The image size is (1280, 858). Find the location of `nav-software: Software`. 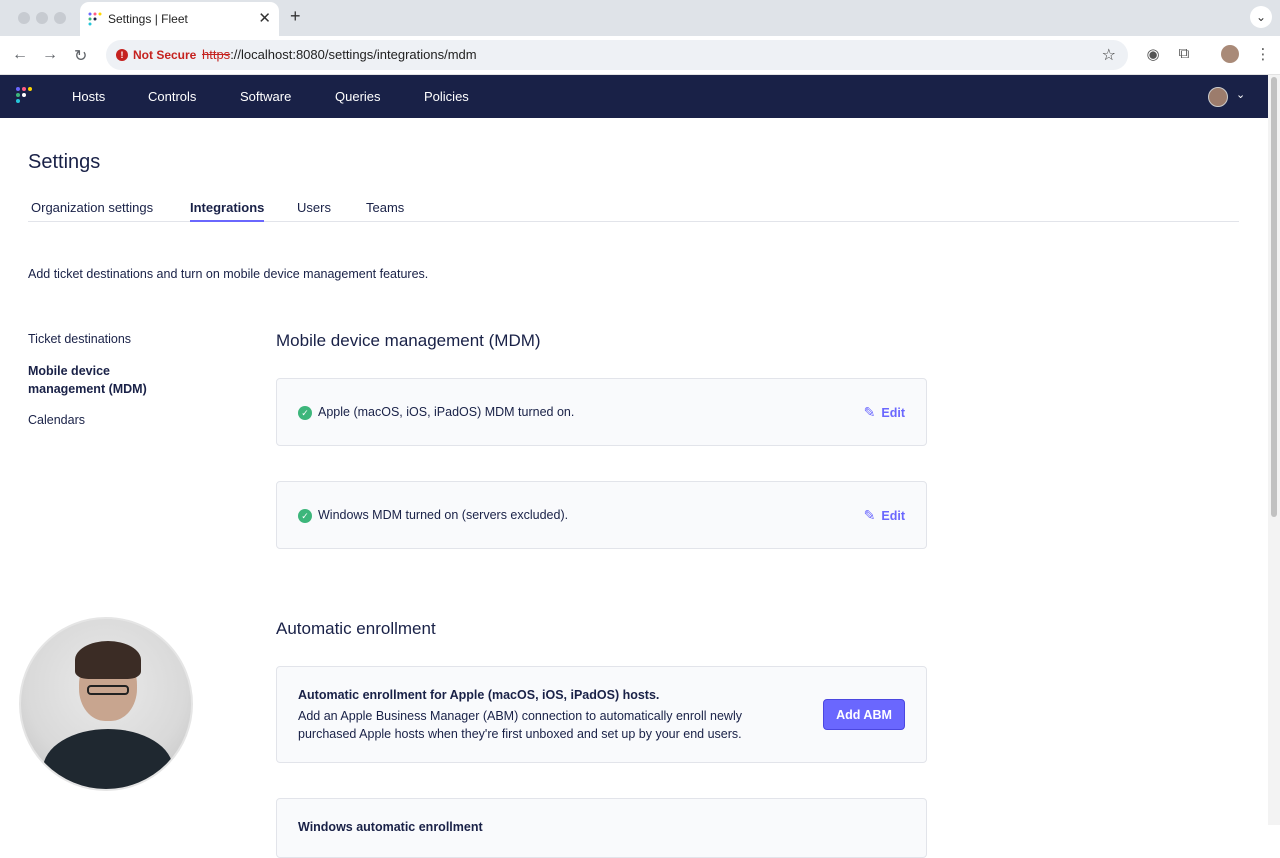

nav-software: Software is located at coordinates (265, 96).